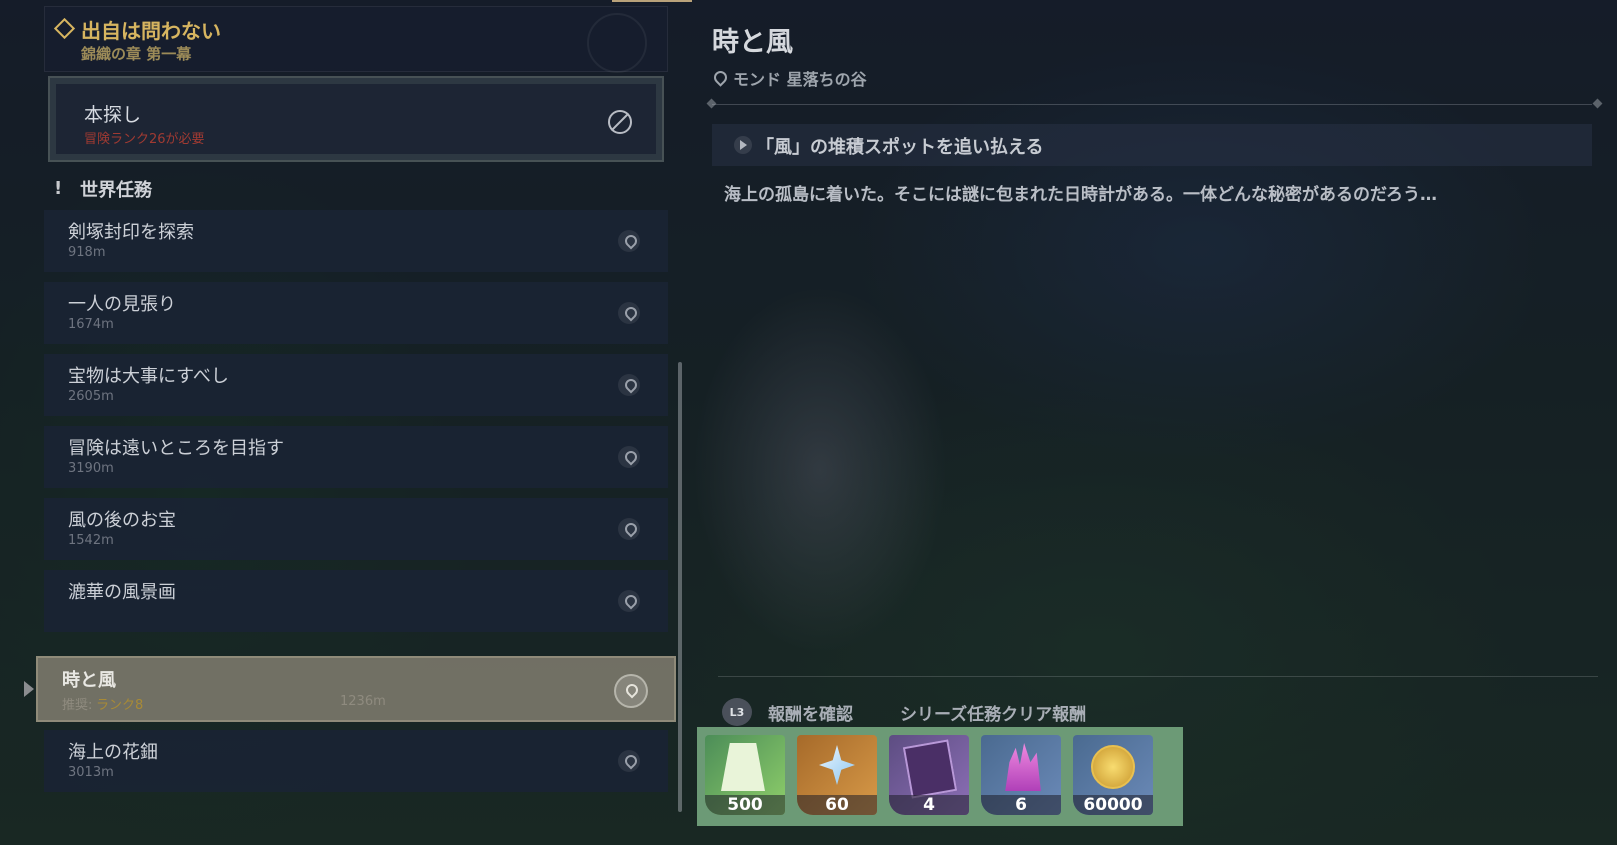 The width and height of the screenshot is (1617, 845). Describe the element at coordinates (91, 324) in the screenshot. I see `quest-distance: 1674m` at that location.